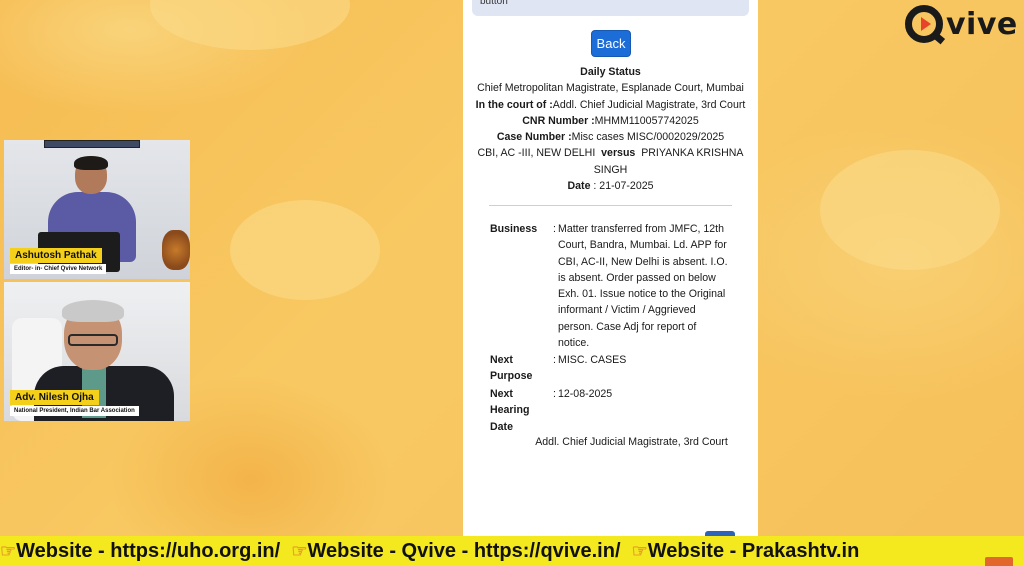  I want to click on top-note-text: button, so click(494, 3).